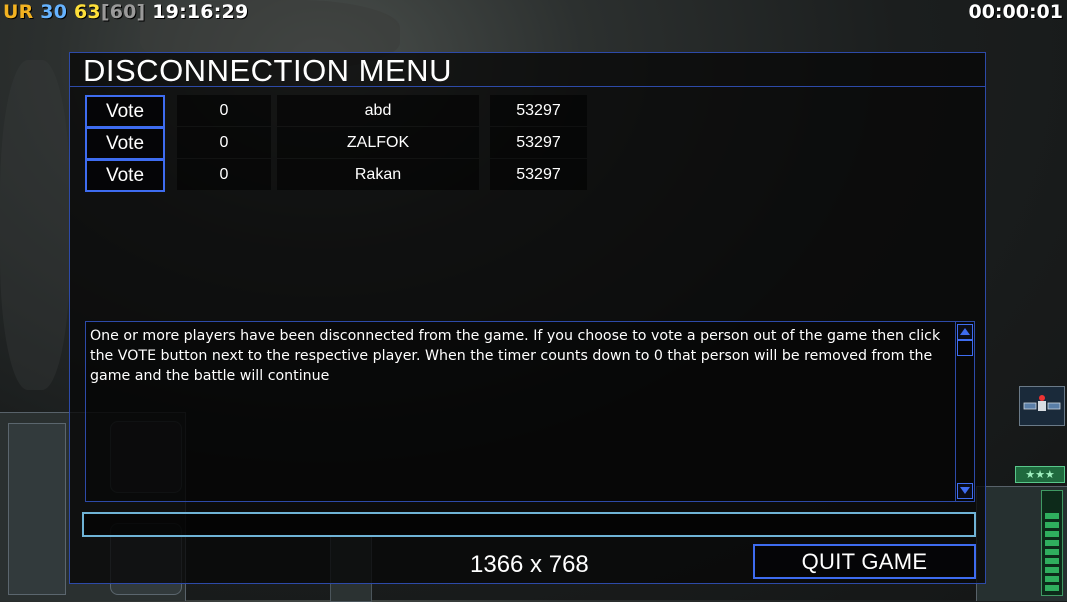 The width and height of the screenshot is (1067, 602). I want to click on stat-cap: [60], so click(123, 12).